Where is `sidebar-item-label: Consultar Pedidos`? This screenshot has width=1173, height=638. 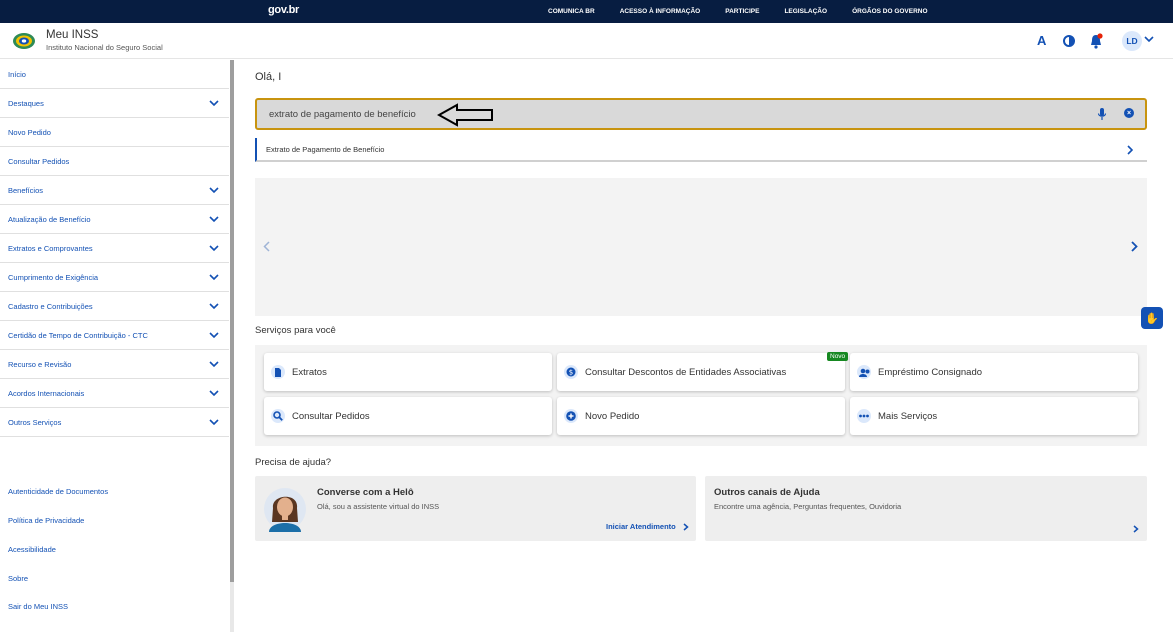 sidebar-item-label: Consultar Pedidos is located at coordinates (39, 161).